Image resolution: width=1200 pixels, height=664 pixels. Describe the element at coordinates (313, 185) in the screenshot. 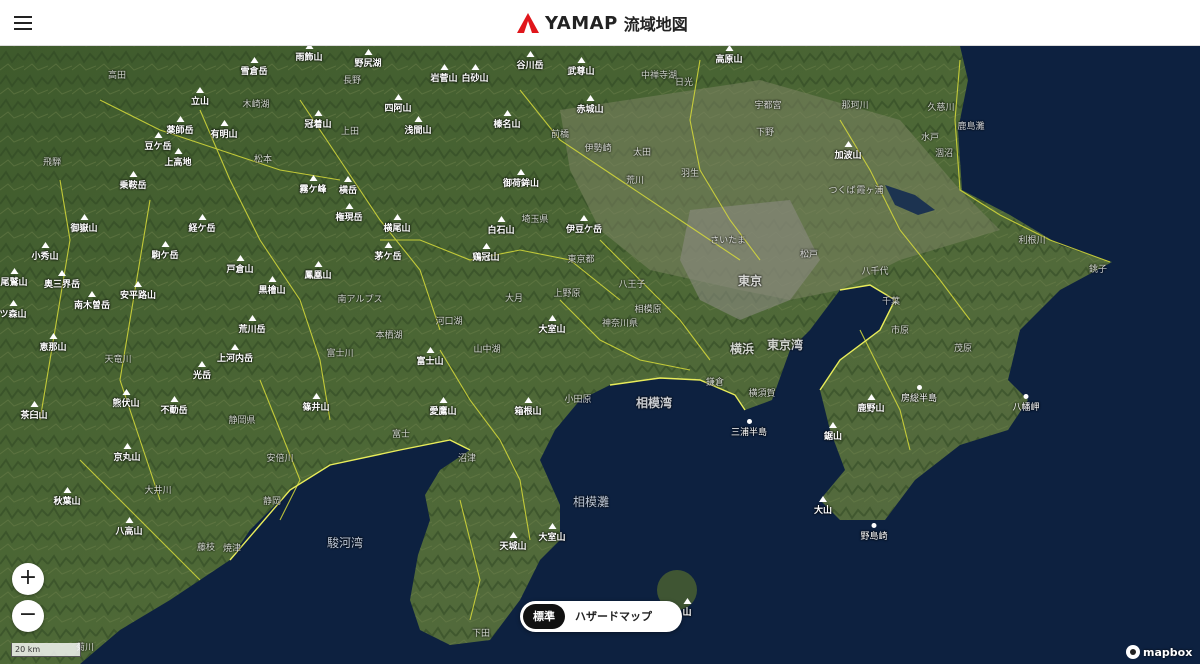

I see `peak-label: 霧ケ峰` at that location.